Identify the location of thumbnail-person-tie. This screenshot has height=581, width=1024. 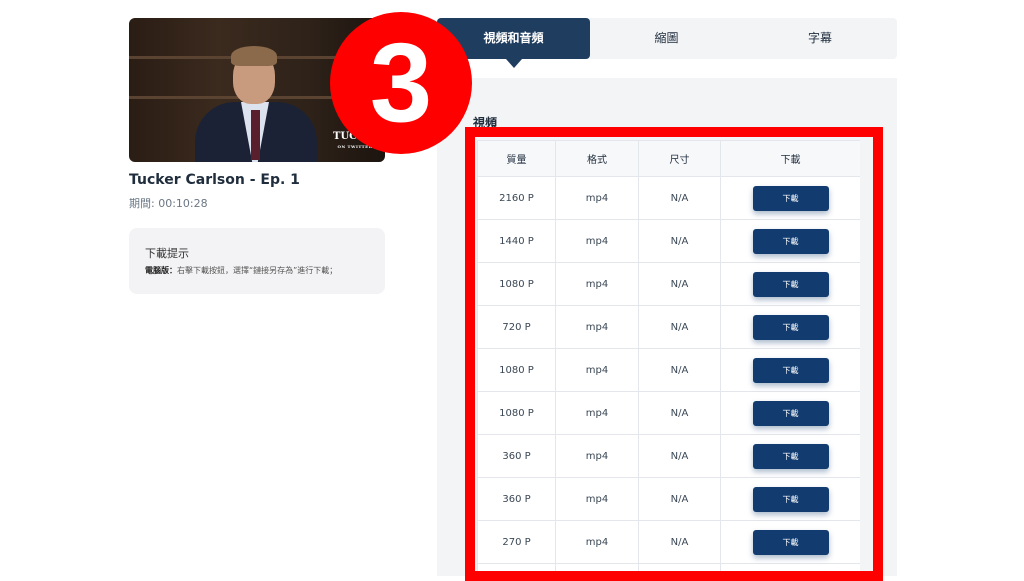
(255, 135).